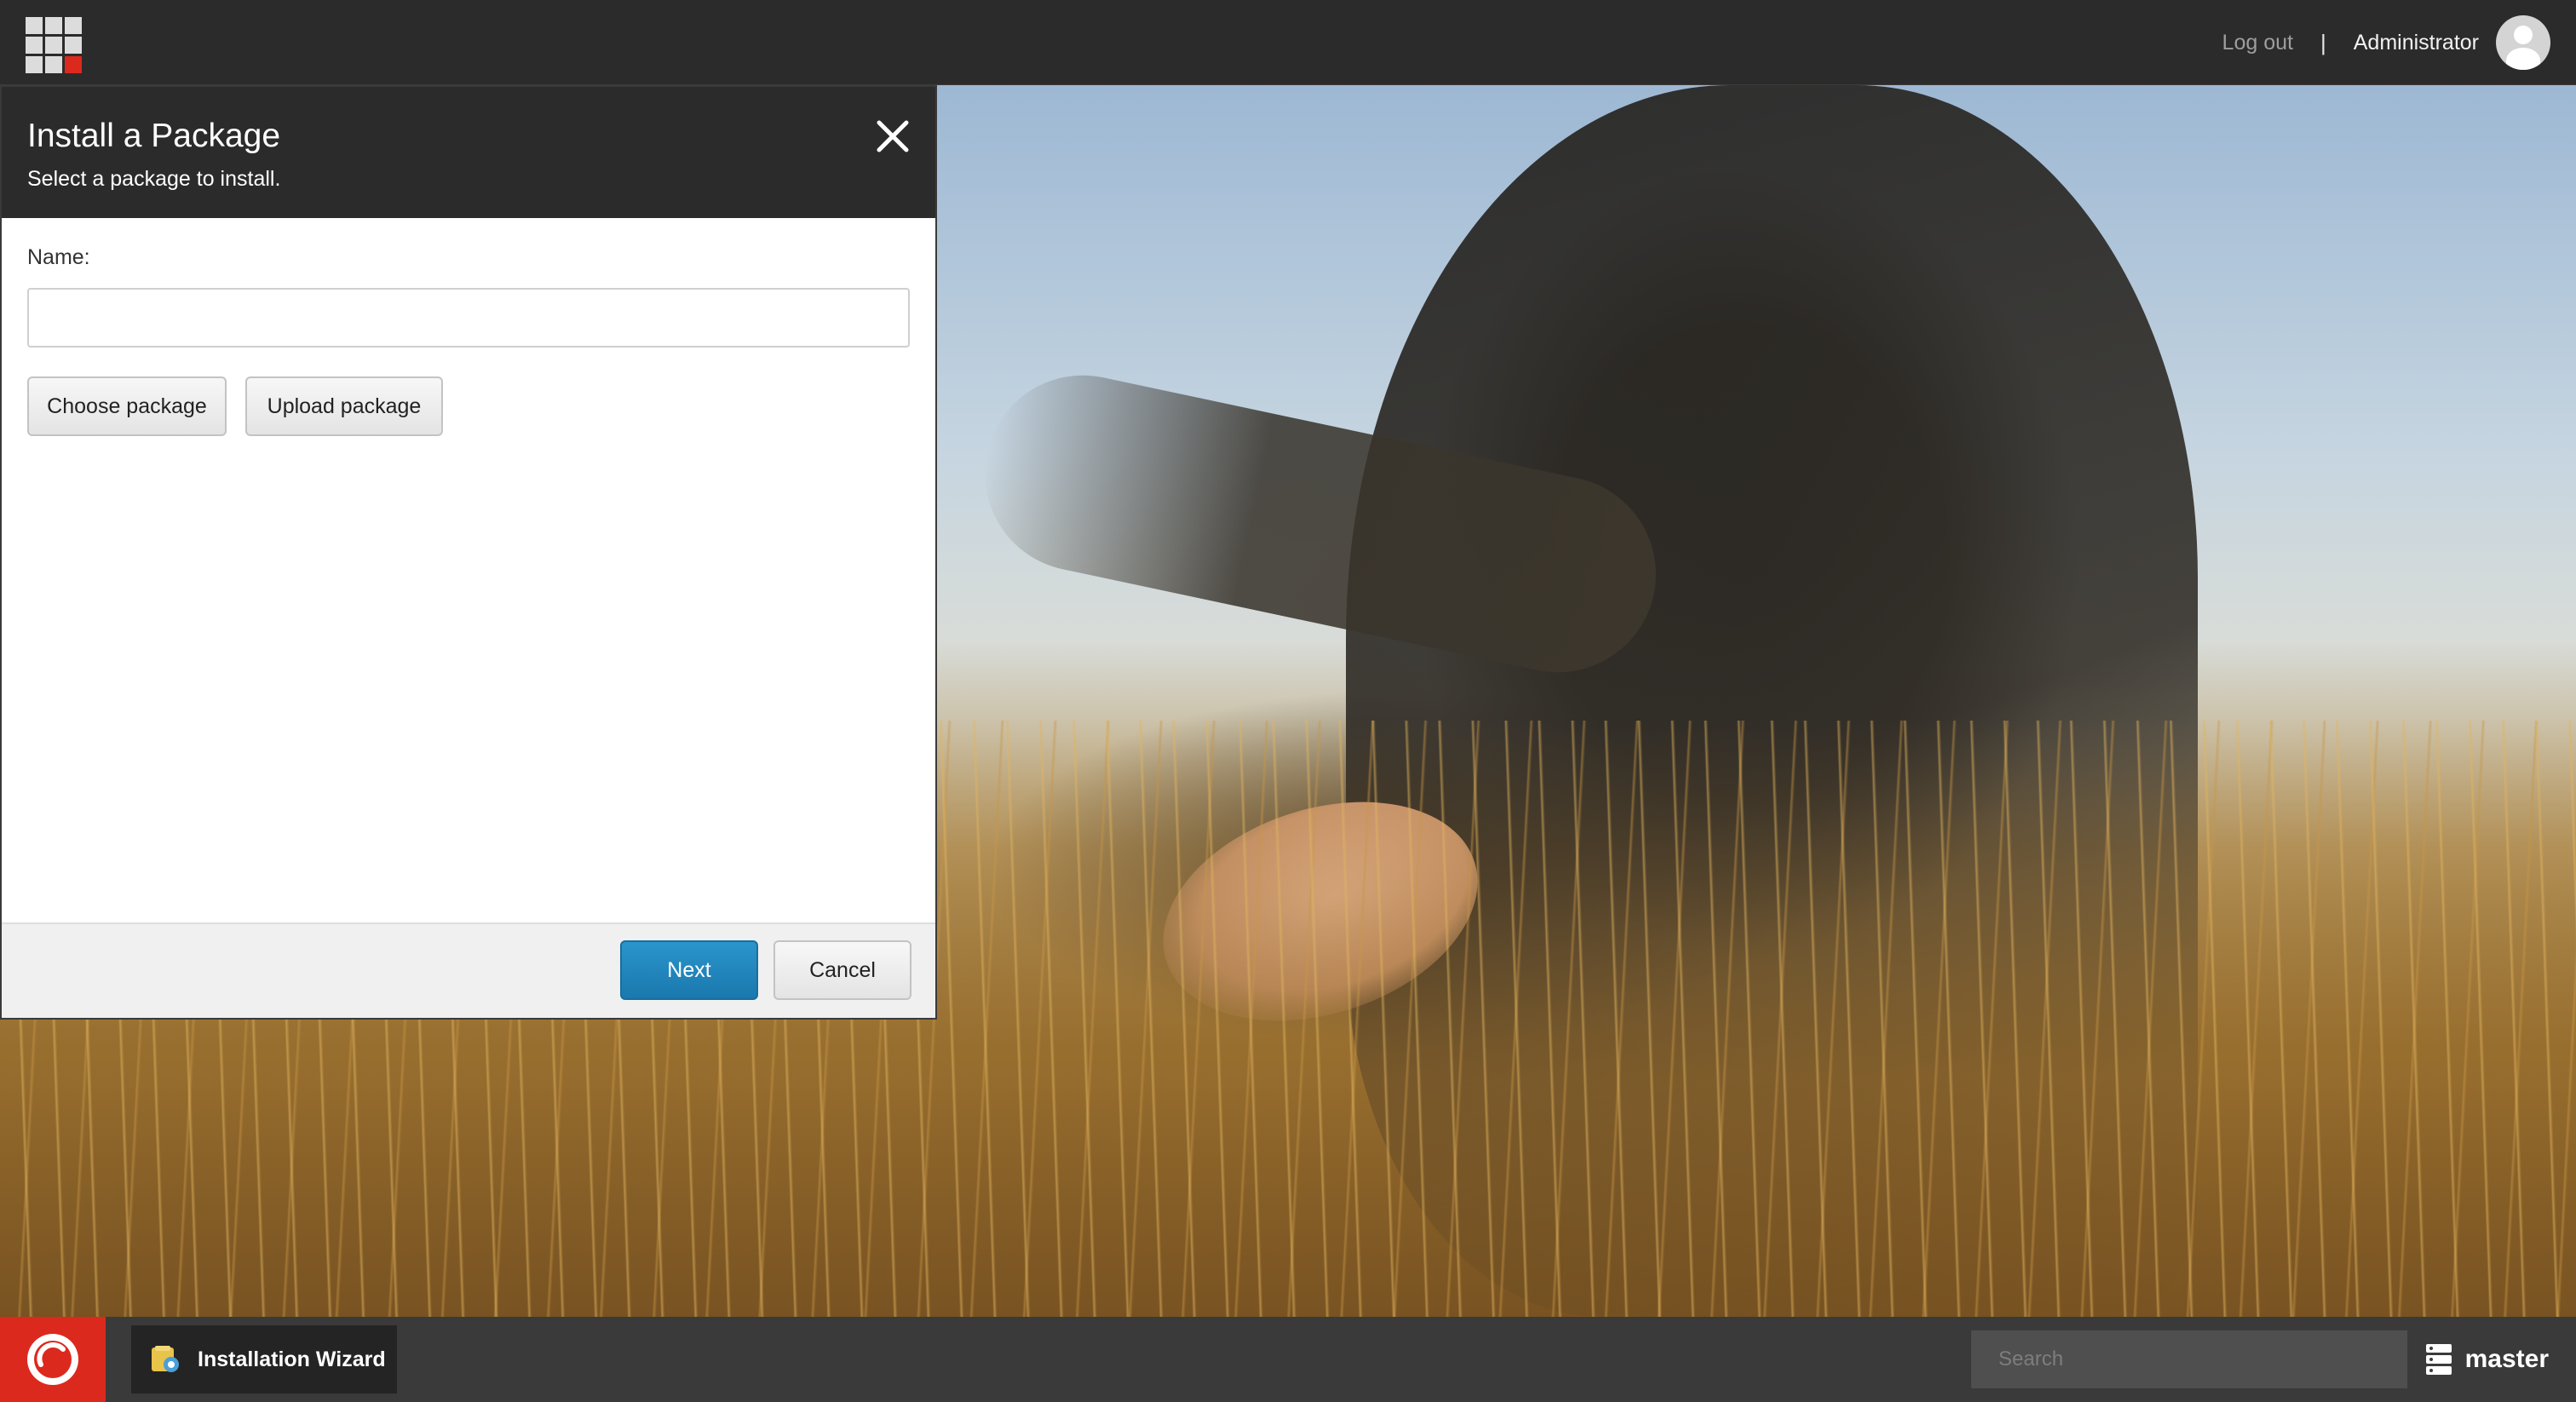 This screenshot has width=2576, height=1402. What do you see at coordinates (54, 45) in the screenshot?
I see `app-launcher-grid-icon` at bounding box center [54, 45].